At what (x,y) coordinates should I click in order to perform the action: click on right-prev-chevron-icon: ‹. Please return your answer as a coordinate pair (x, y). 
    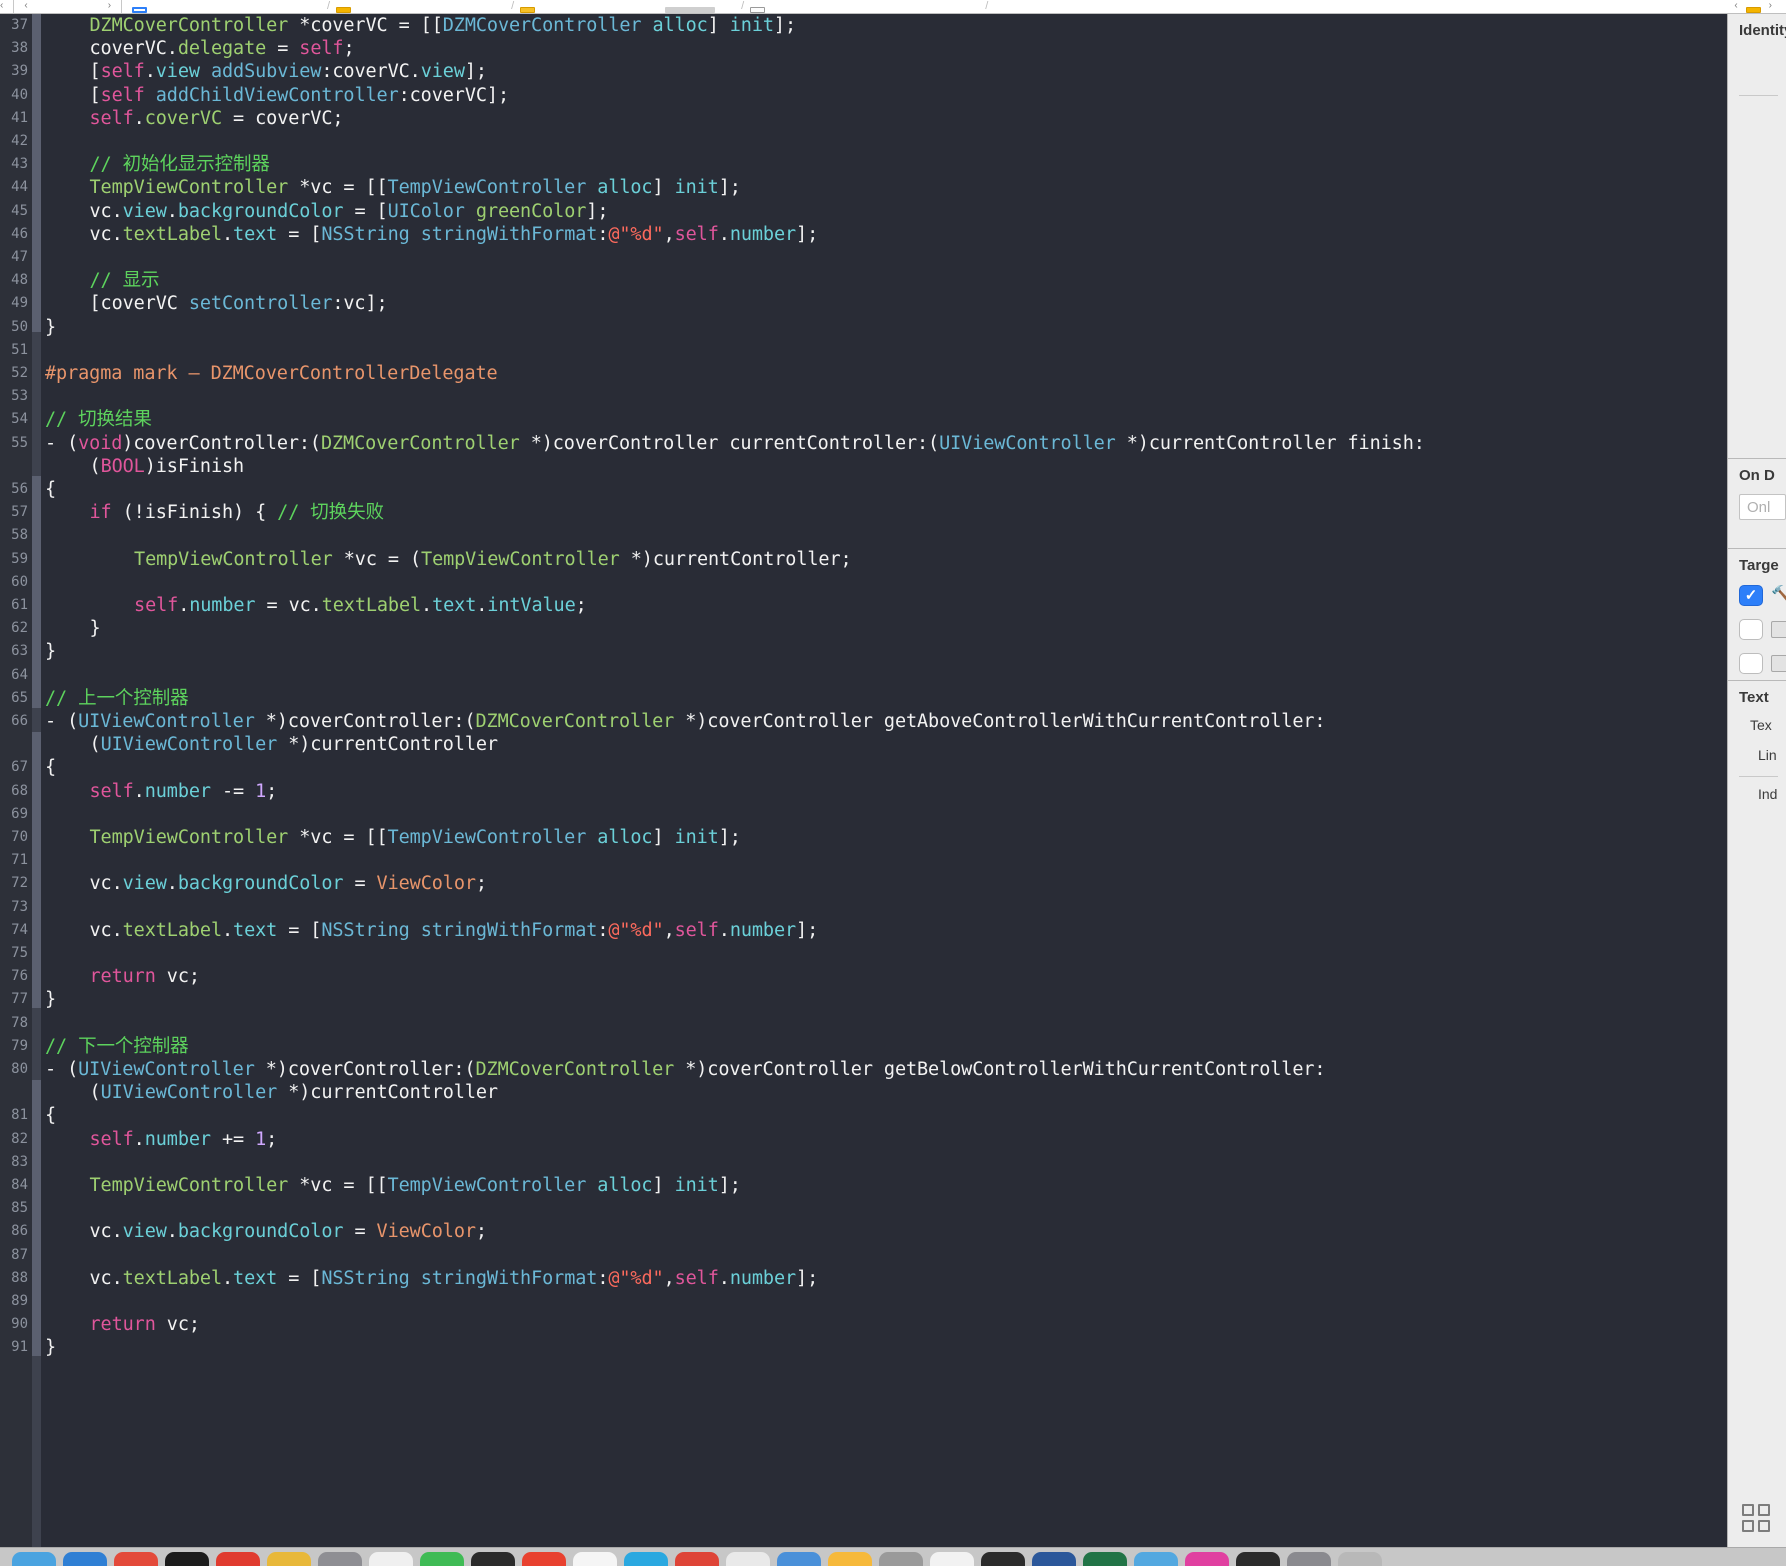
    Looking at the image, I should click on (1735, 7).